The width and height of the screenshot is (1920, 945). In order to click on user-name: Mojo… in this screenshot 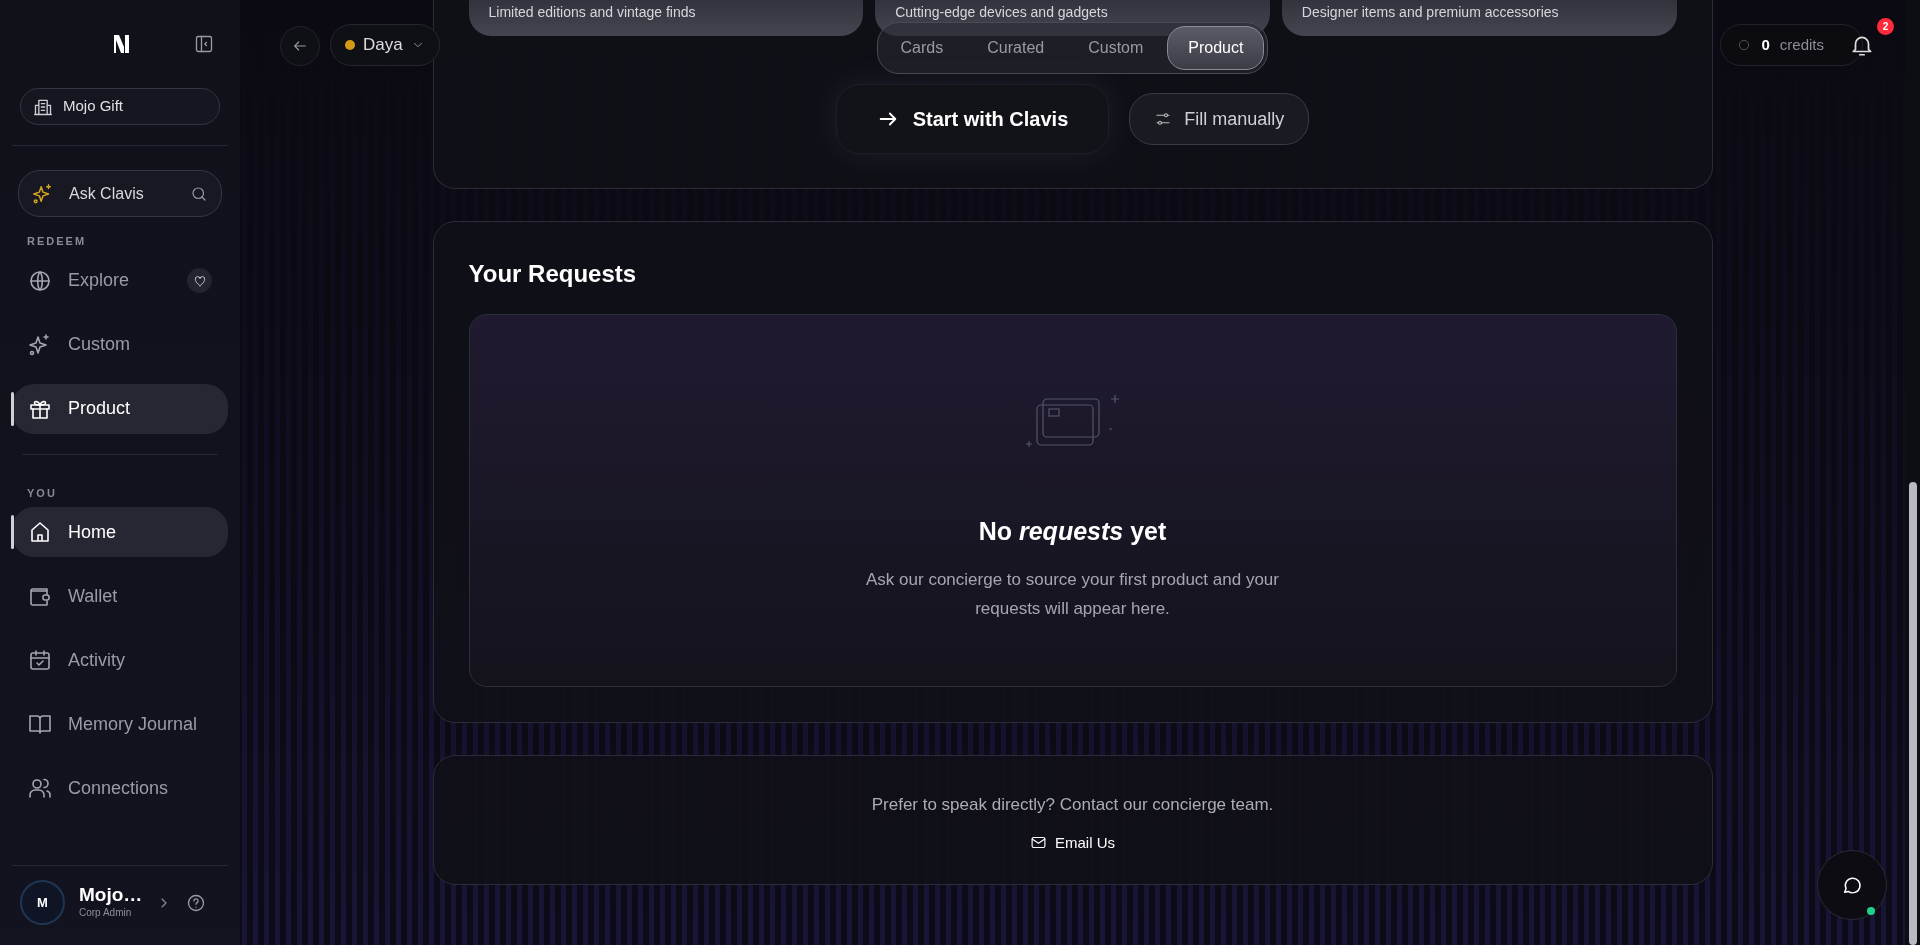, I will do `click(111, 895)`.